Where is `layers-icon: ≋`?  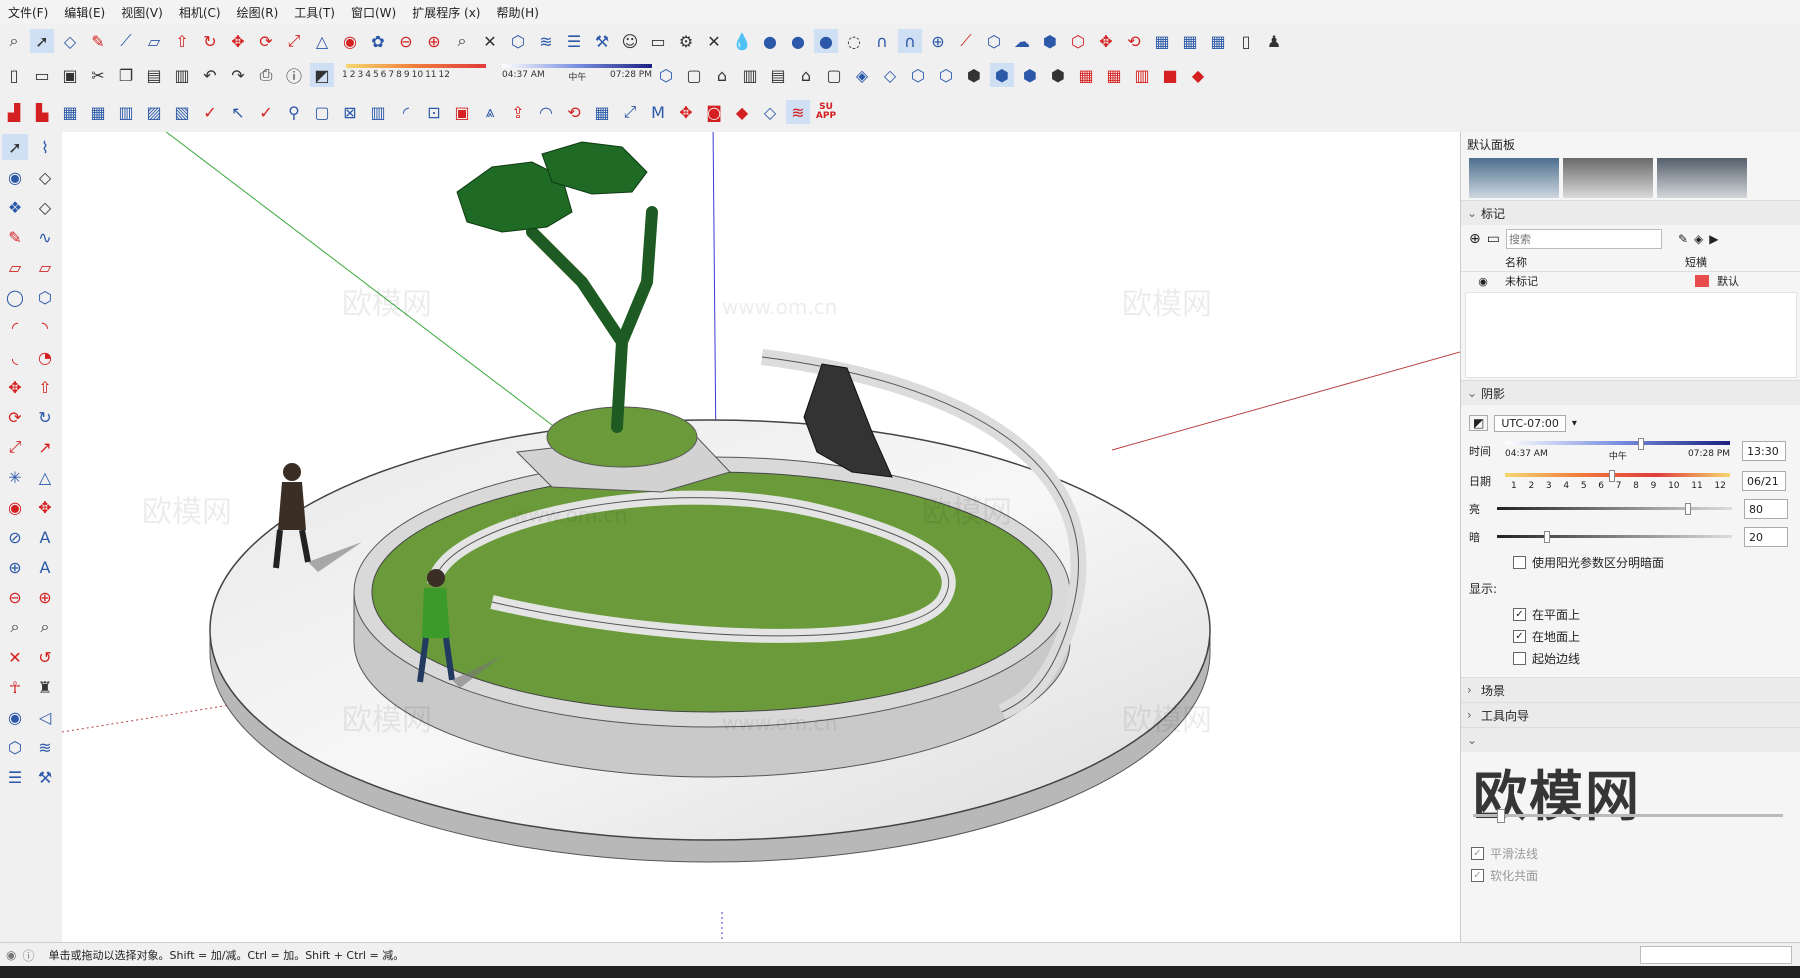
layers-icon: ≋ is located at coordinates (546, 41).